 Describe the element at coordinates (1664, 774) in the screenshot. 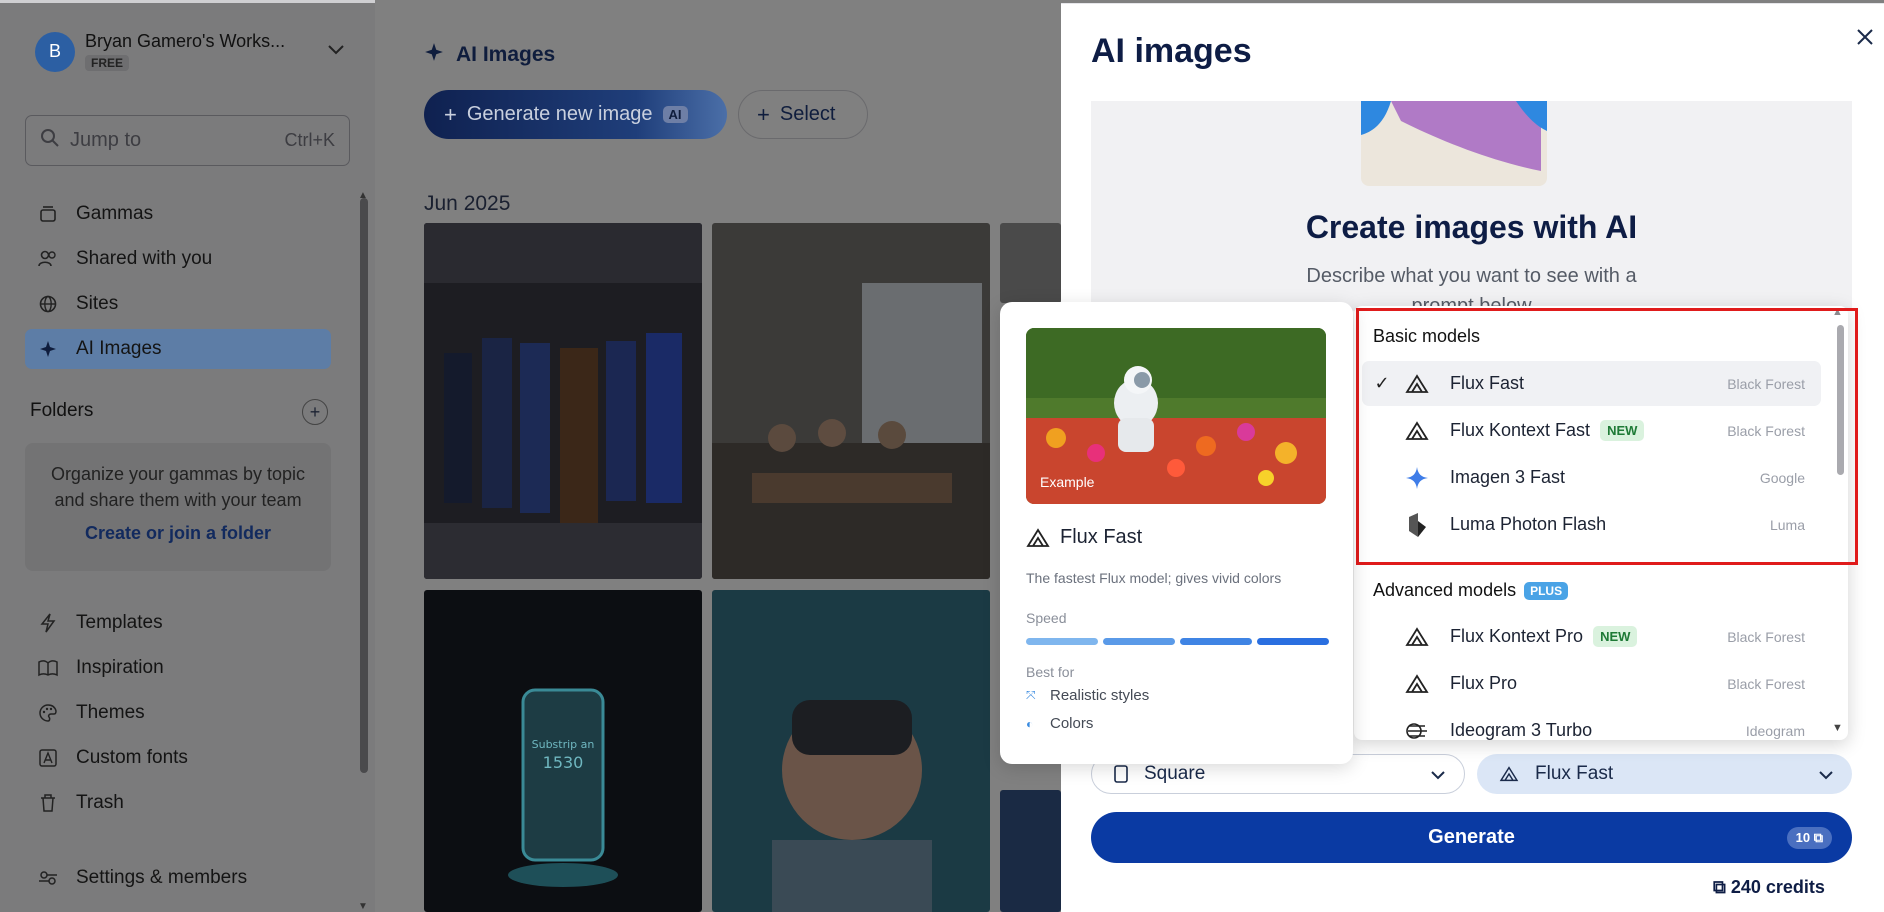

I see `model-select: Flux Fast` at that location.